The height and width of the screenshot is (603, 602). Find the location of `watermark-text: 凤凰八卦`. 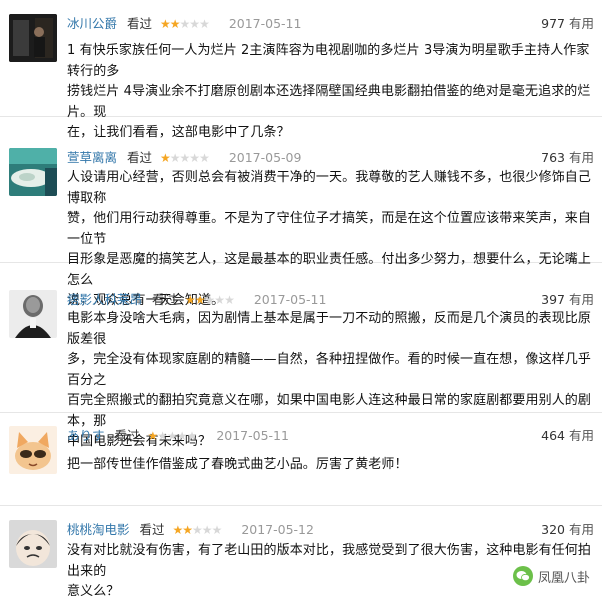

watermark-text: 凤凰八卦 is located at coordinates (563, 578).